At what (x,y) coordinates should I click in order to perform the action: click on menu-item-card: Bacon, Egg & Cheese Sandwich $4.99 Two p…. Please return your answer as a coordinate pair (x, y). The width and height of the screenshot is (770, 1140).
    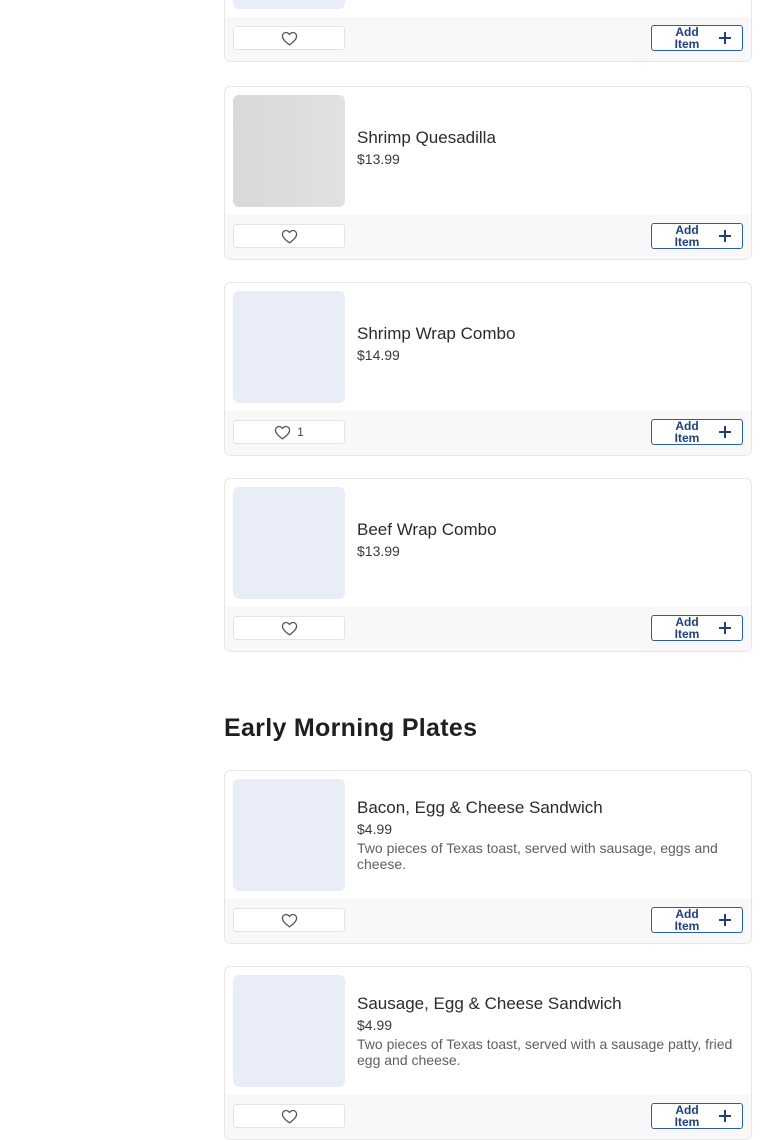
    Looking at the image, I should click on (488, 857).